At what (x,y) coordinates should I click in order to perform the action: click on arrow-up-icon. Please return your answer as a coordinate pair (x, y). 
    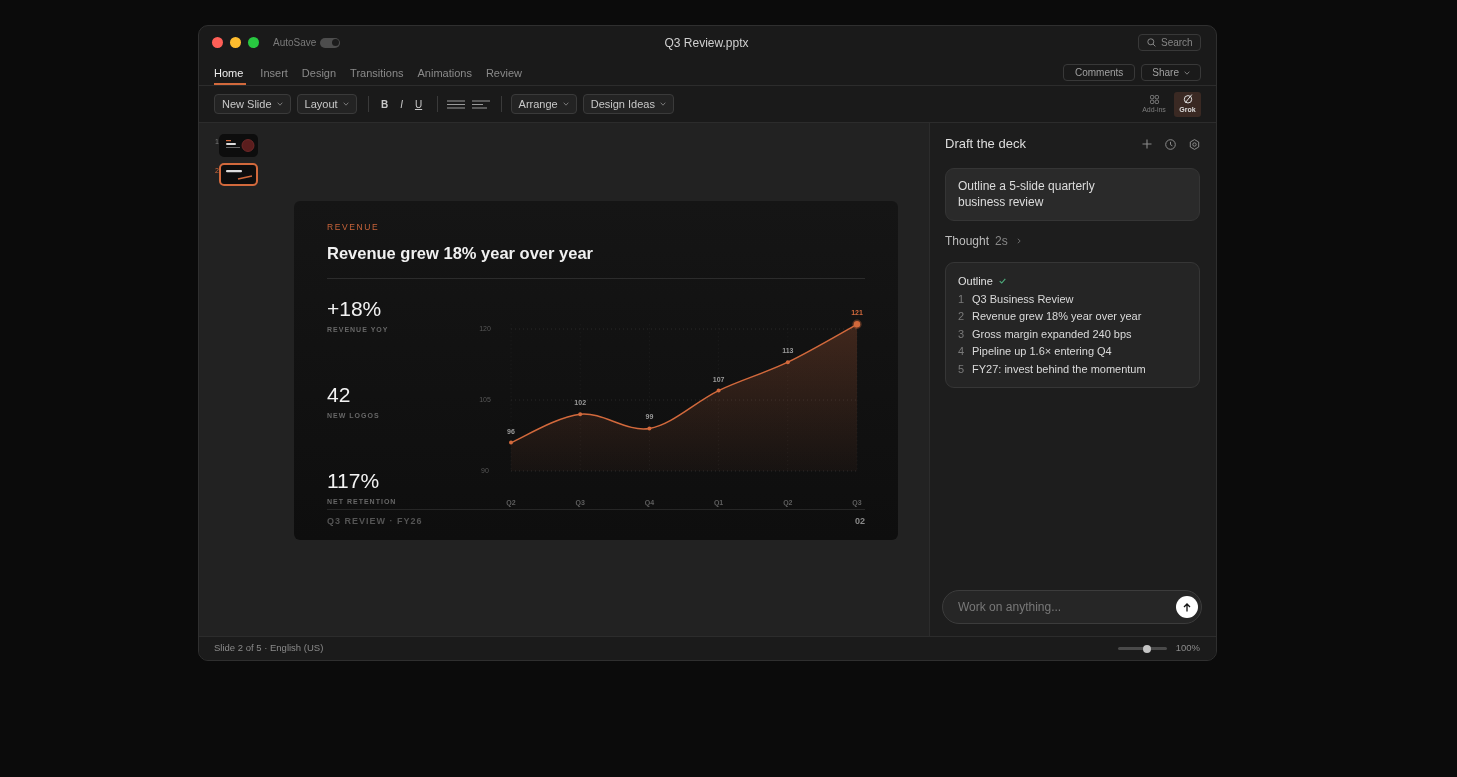
    Looking at the image, I should click on (1187, 607).